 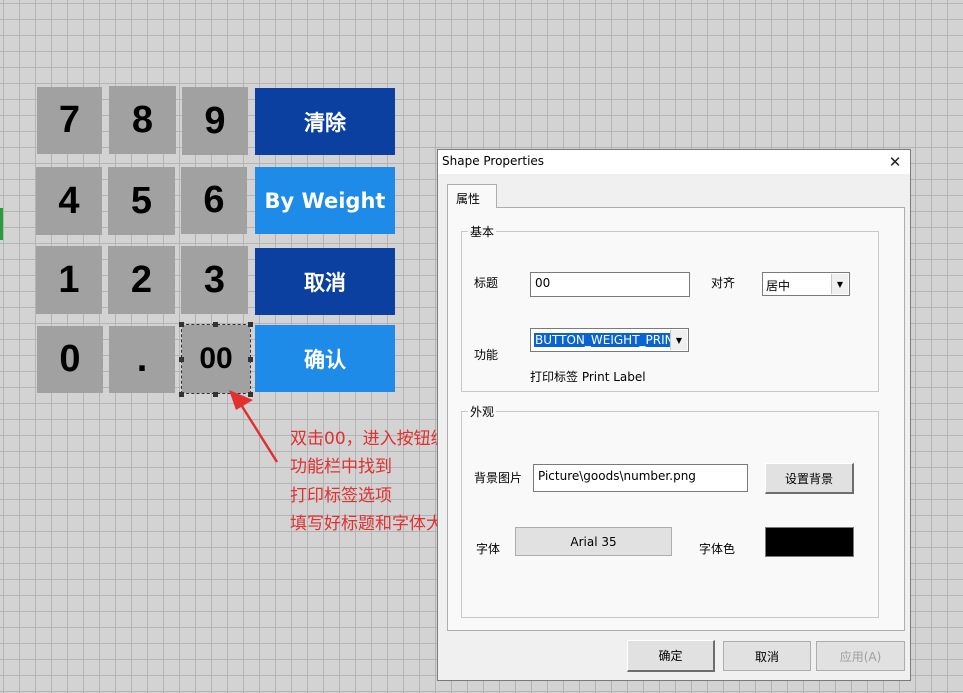 I want to click on set-background-button: 设置背景, so click(x=809, y=478).